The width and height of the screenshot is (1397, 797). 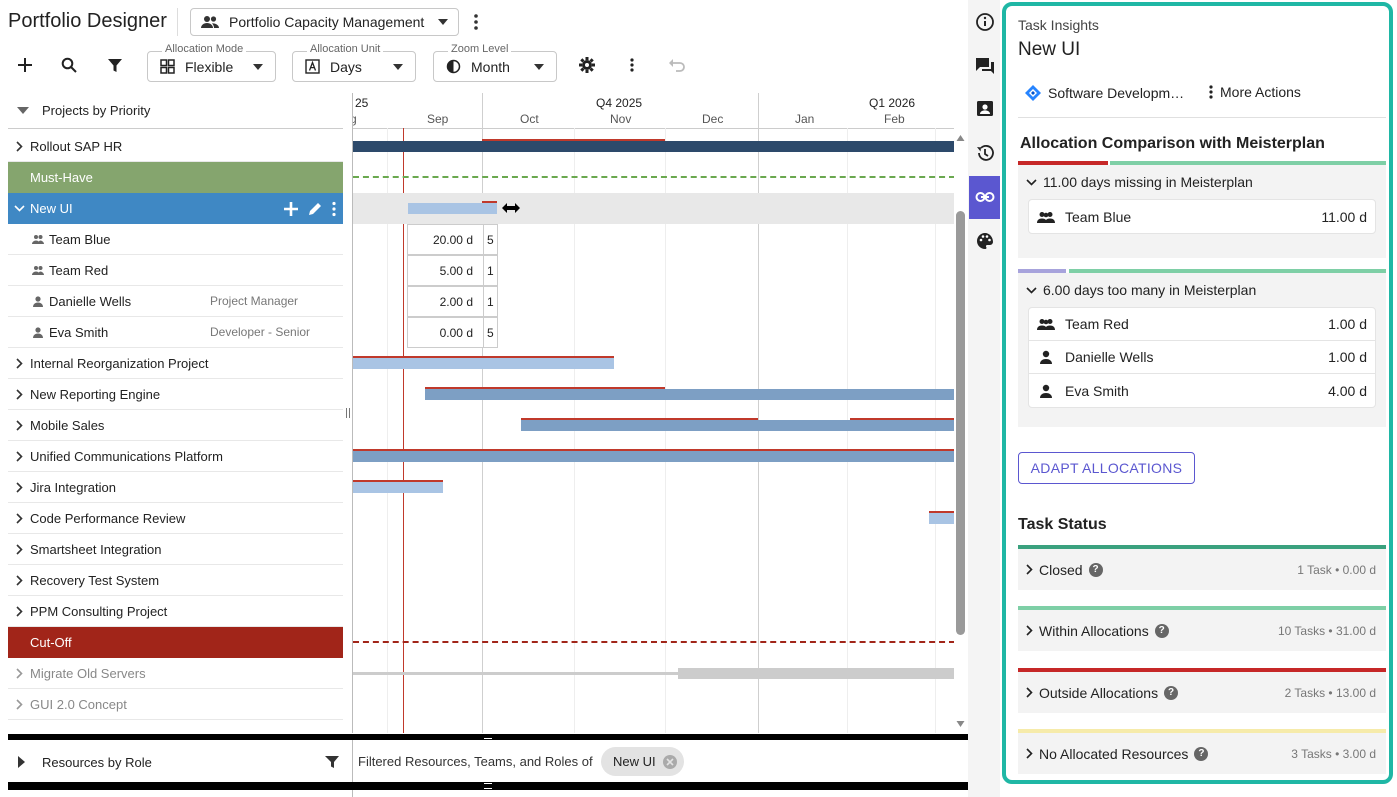 I want to click on tree-row-new-ui: New UI, so click(x=175, y=208).